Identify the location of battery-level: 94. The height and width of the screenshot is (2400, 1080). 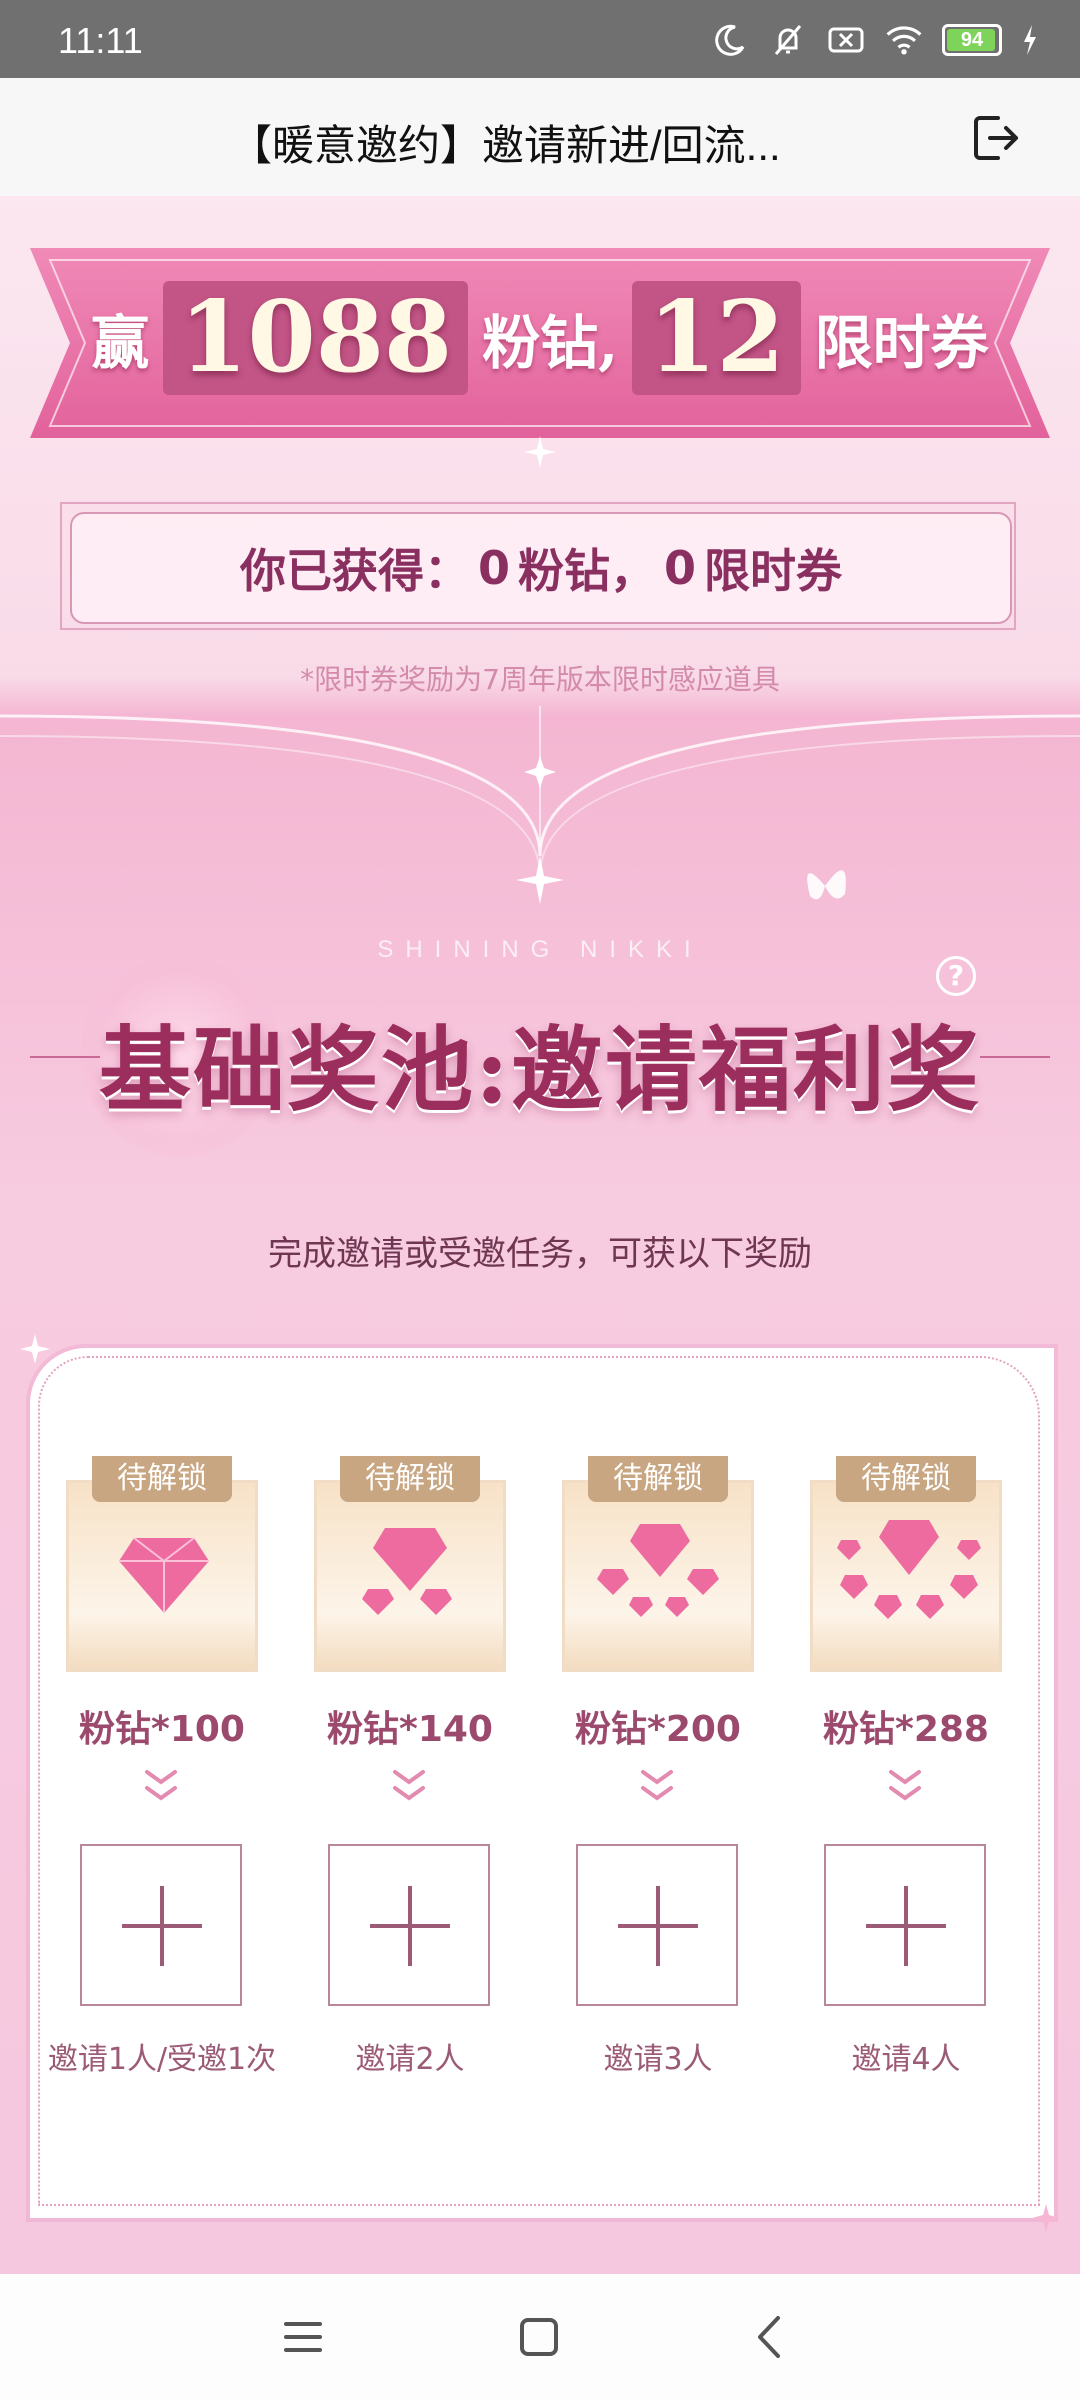
(972, 39).